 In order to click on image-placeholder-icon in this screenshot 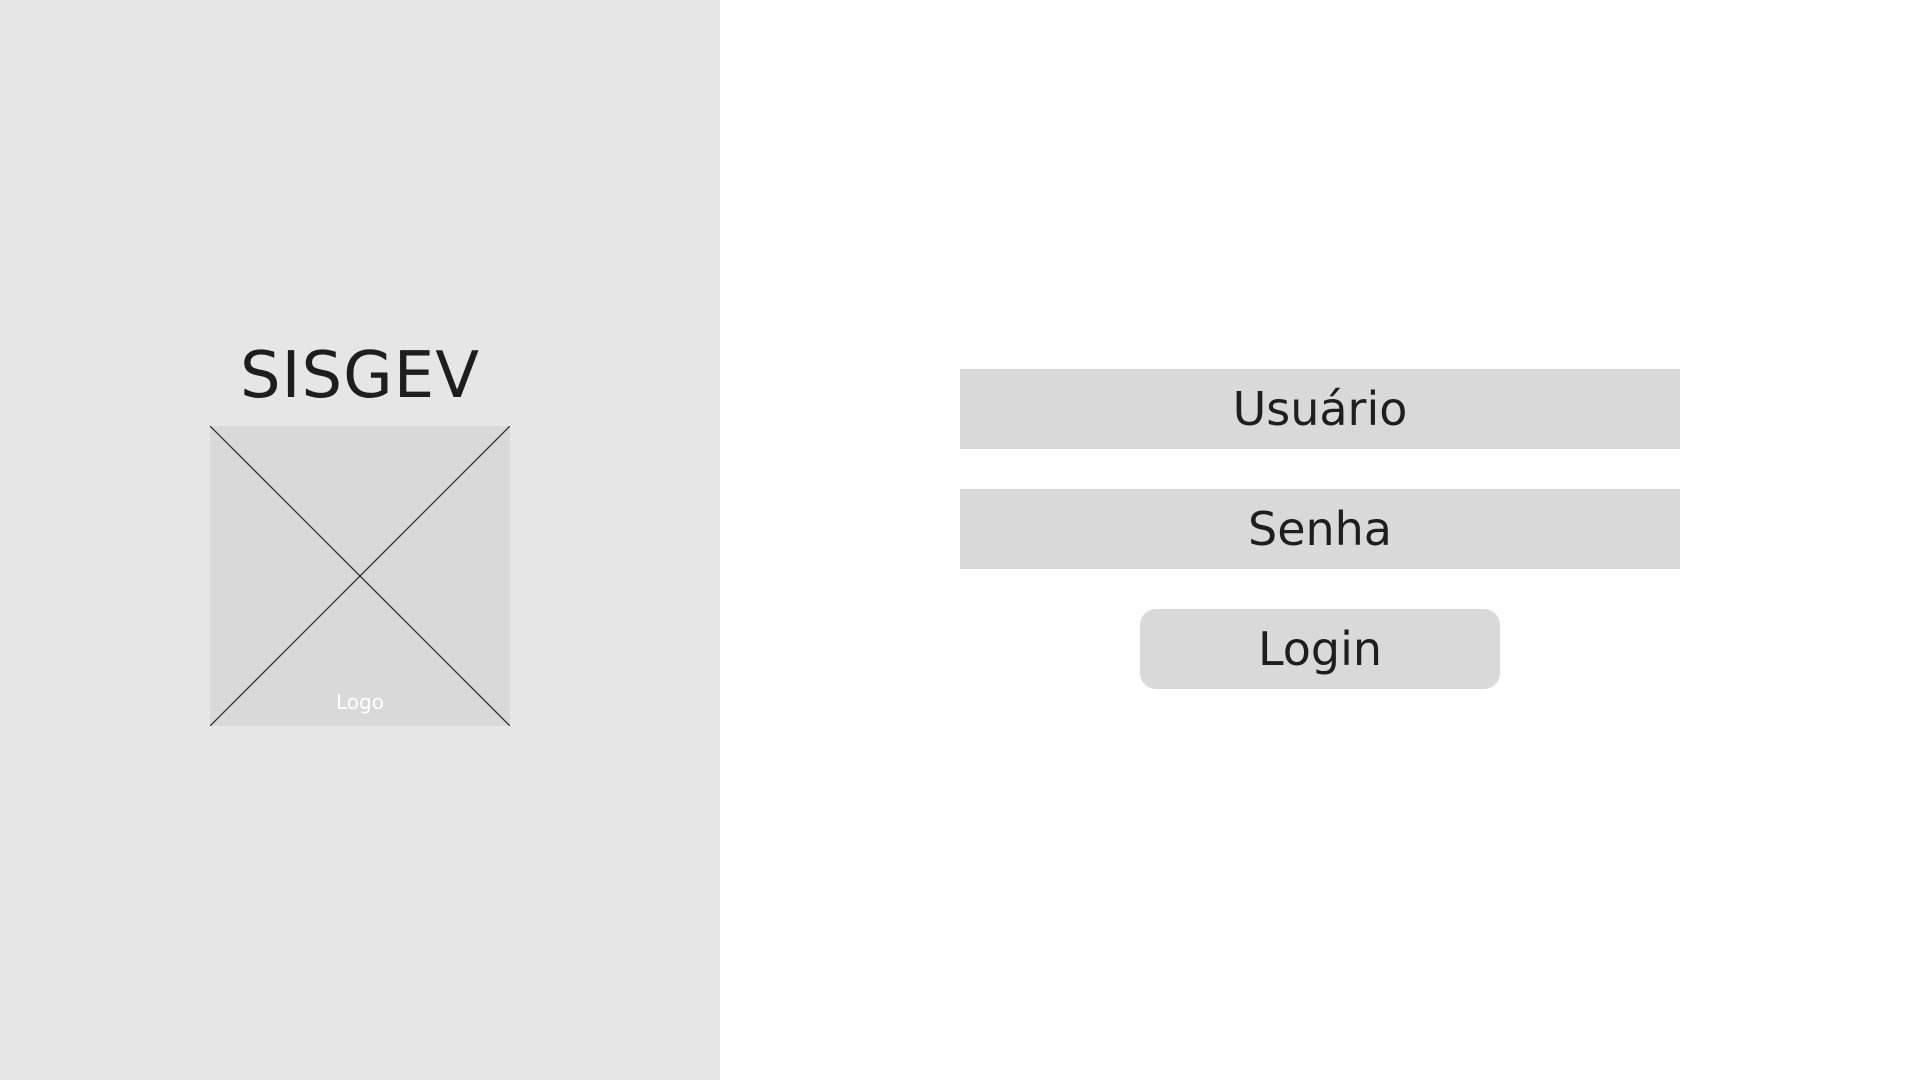, I will do `click(360, 576)`.